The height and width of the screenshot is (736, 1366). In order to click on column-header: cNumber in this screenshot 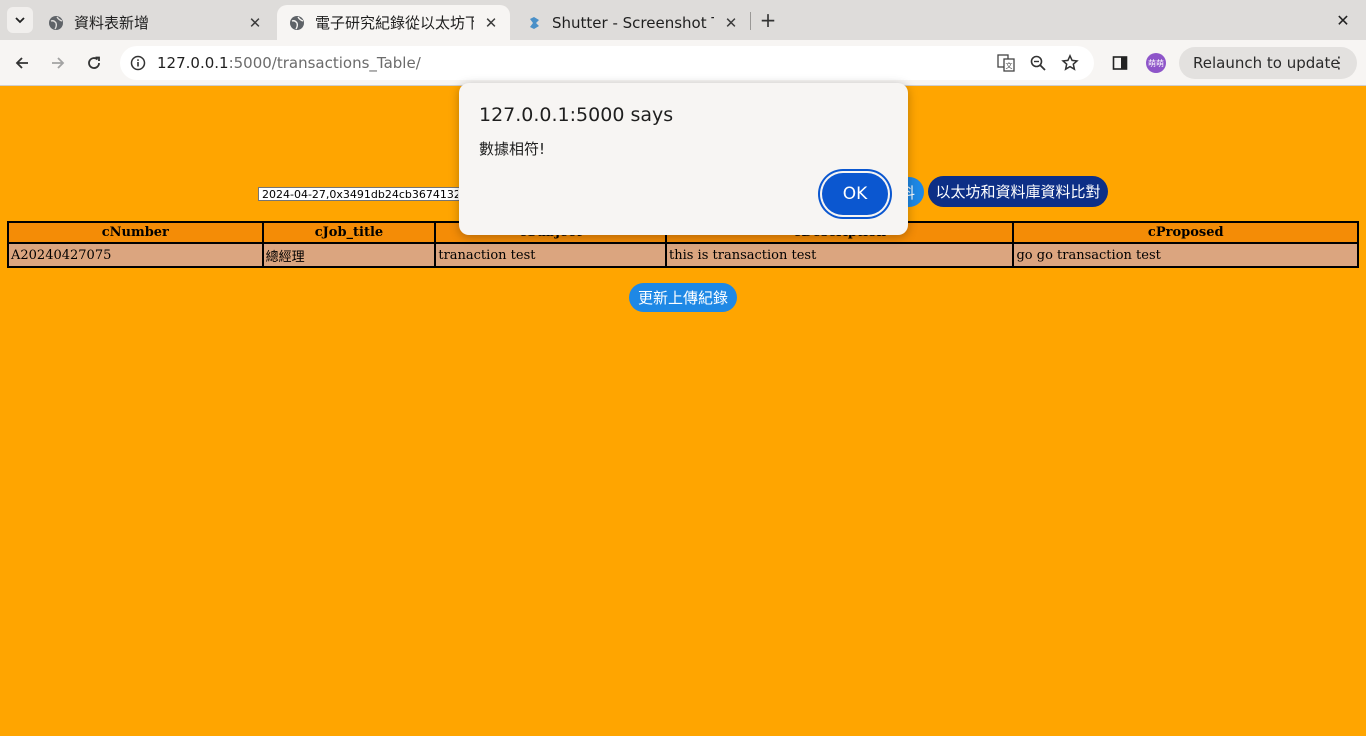, I will do `click(135, 232)`.